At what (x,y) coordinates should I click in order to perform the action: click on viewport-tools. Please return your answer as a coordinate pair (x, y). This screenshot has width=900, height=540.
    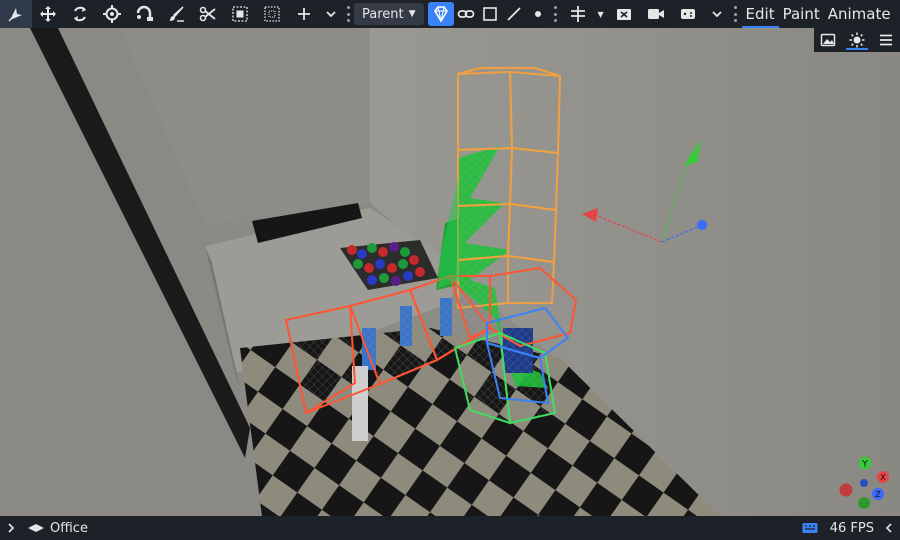
    Looking at the image, I should click on (857, 40).